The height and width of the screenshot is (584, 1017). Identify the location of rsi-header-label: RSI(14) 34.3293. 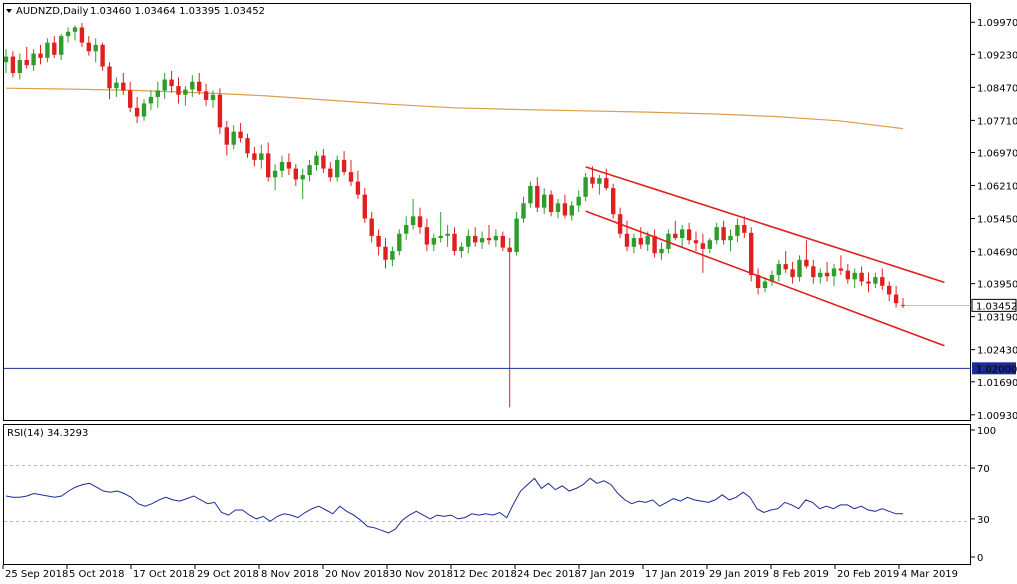
(47, 433).